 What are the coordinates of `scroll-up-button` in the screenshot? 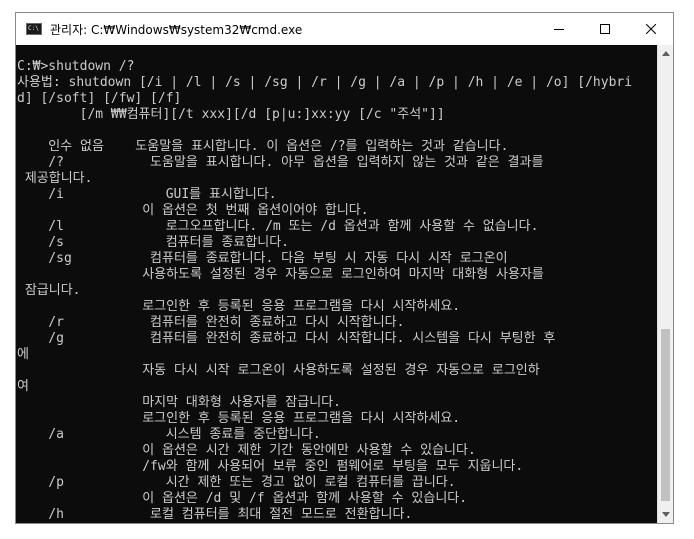 It's located at (665, 53).